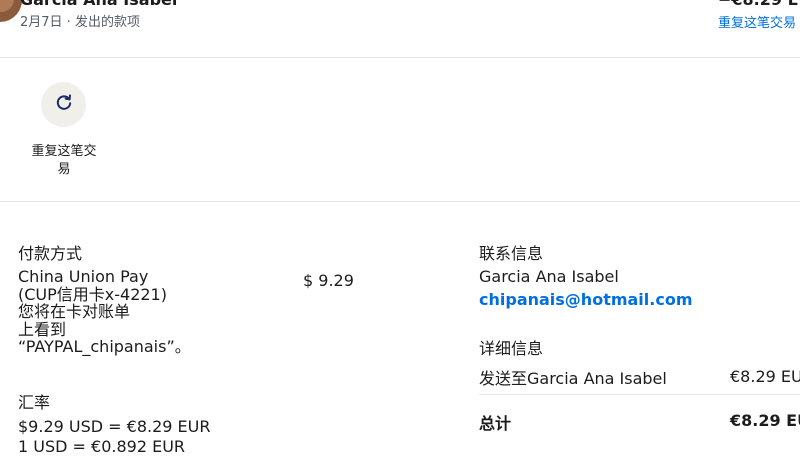  I want to click on exchange-rate-heading: 汇率, so click(34, 402).